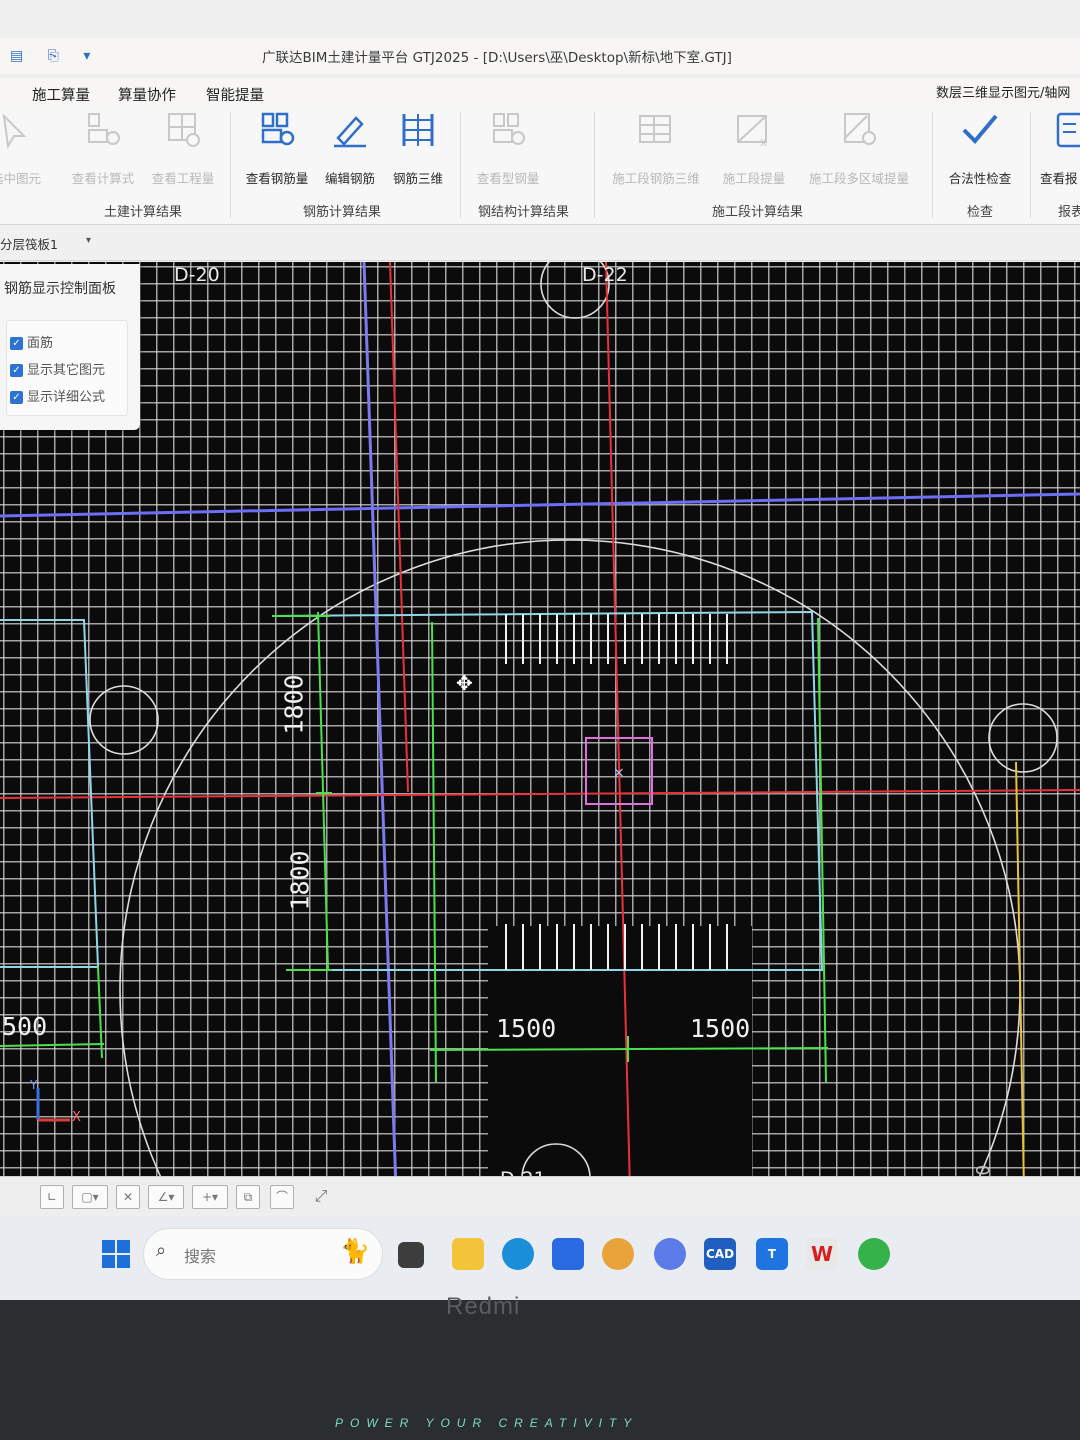  I want to click on move-cursor-icon: ✥, so click(464, 683).